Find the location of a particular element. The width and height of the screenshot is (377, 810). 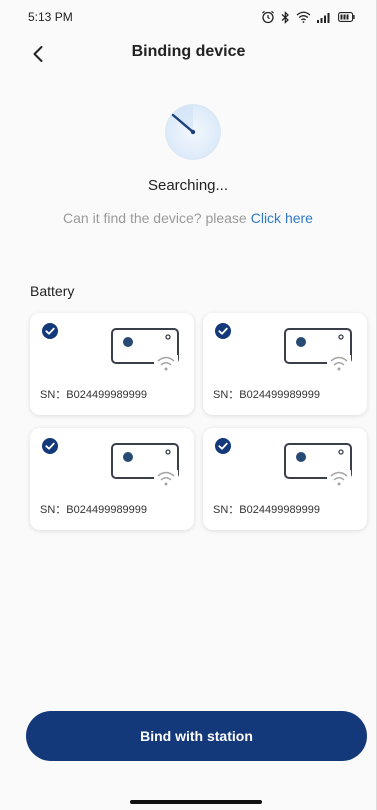

home-indicator is located at coordinates (196, 802).